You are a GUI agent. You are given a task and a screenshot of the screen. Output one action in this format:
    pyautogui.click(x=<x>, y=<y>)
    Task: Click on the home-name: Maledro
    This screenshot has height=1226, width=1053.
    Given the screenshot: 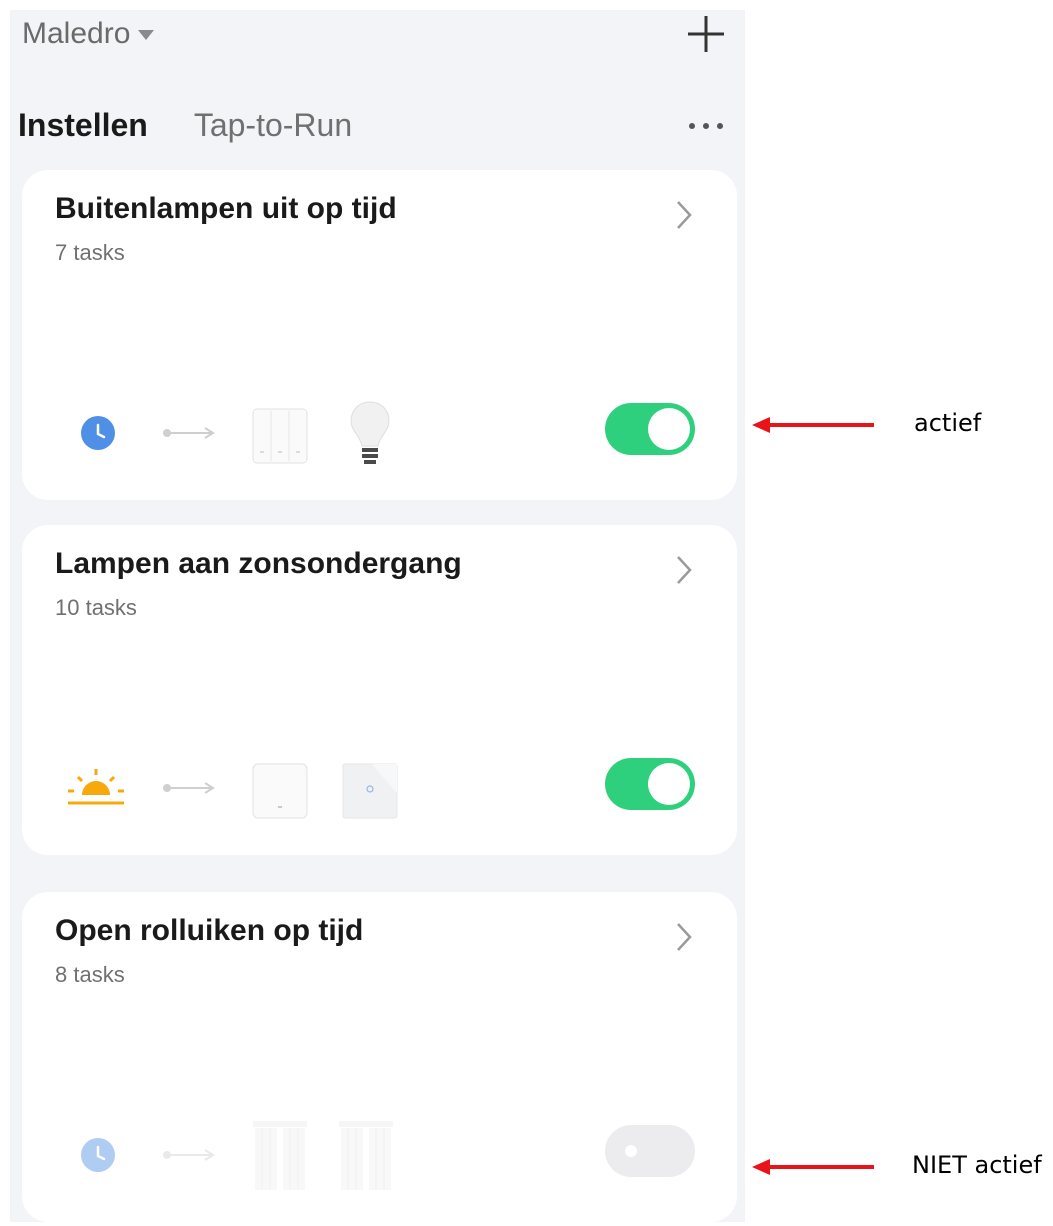 What is the action you would take?
    pyautogui.click(x=76, y=33)
    